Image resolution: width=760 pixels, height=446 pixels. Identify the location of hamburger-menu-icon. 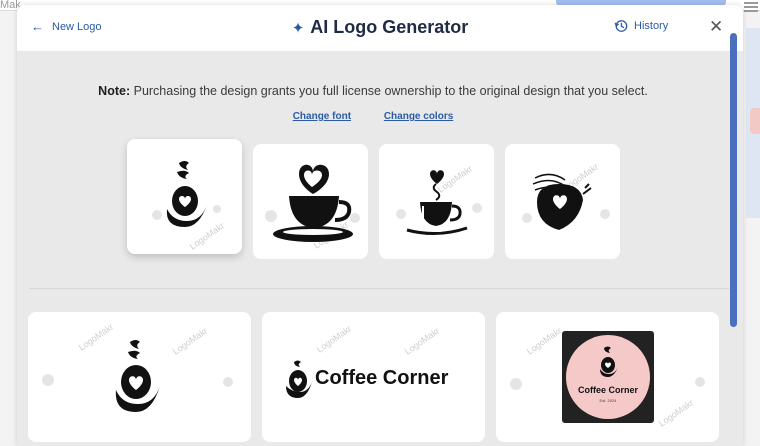
(751, 7).